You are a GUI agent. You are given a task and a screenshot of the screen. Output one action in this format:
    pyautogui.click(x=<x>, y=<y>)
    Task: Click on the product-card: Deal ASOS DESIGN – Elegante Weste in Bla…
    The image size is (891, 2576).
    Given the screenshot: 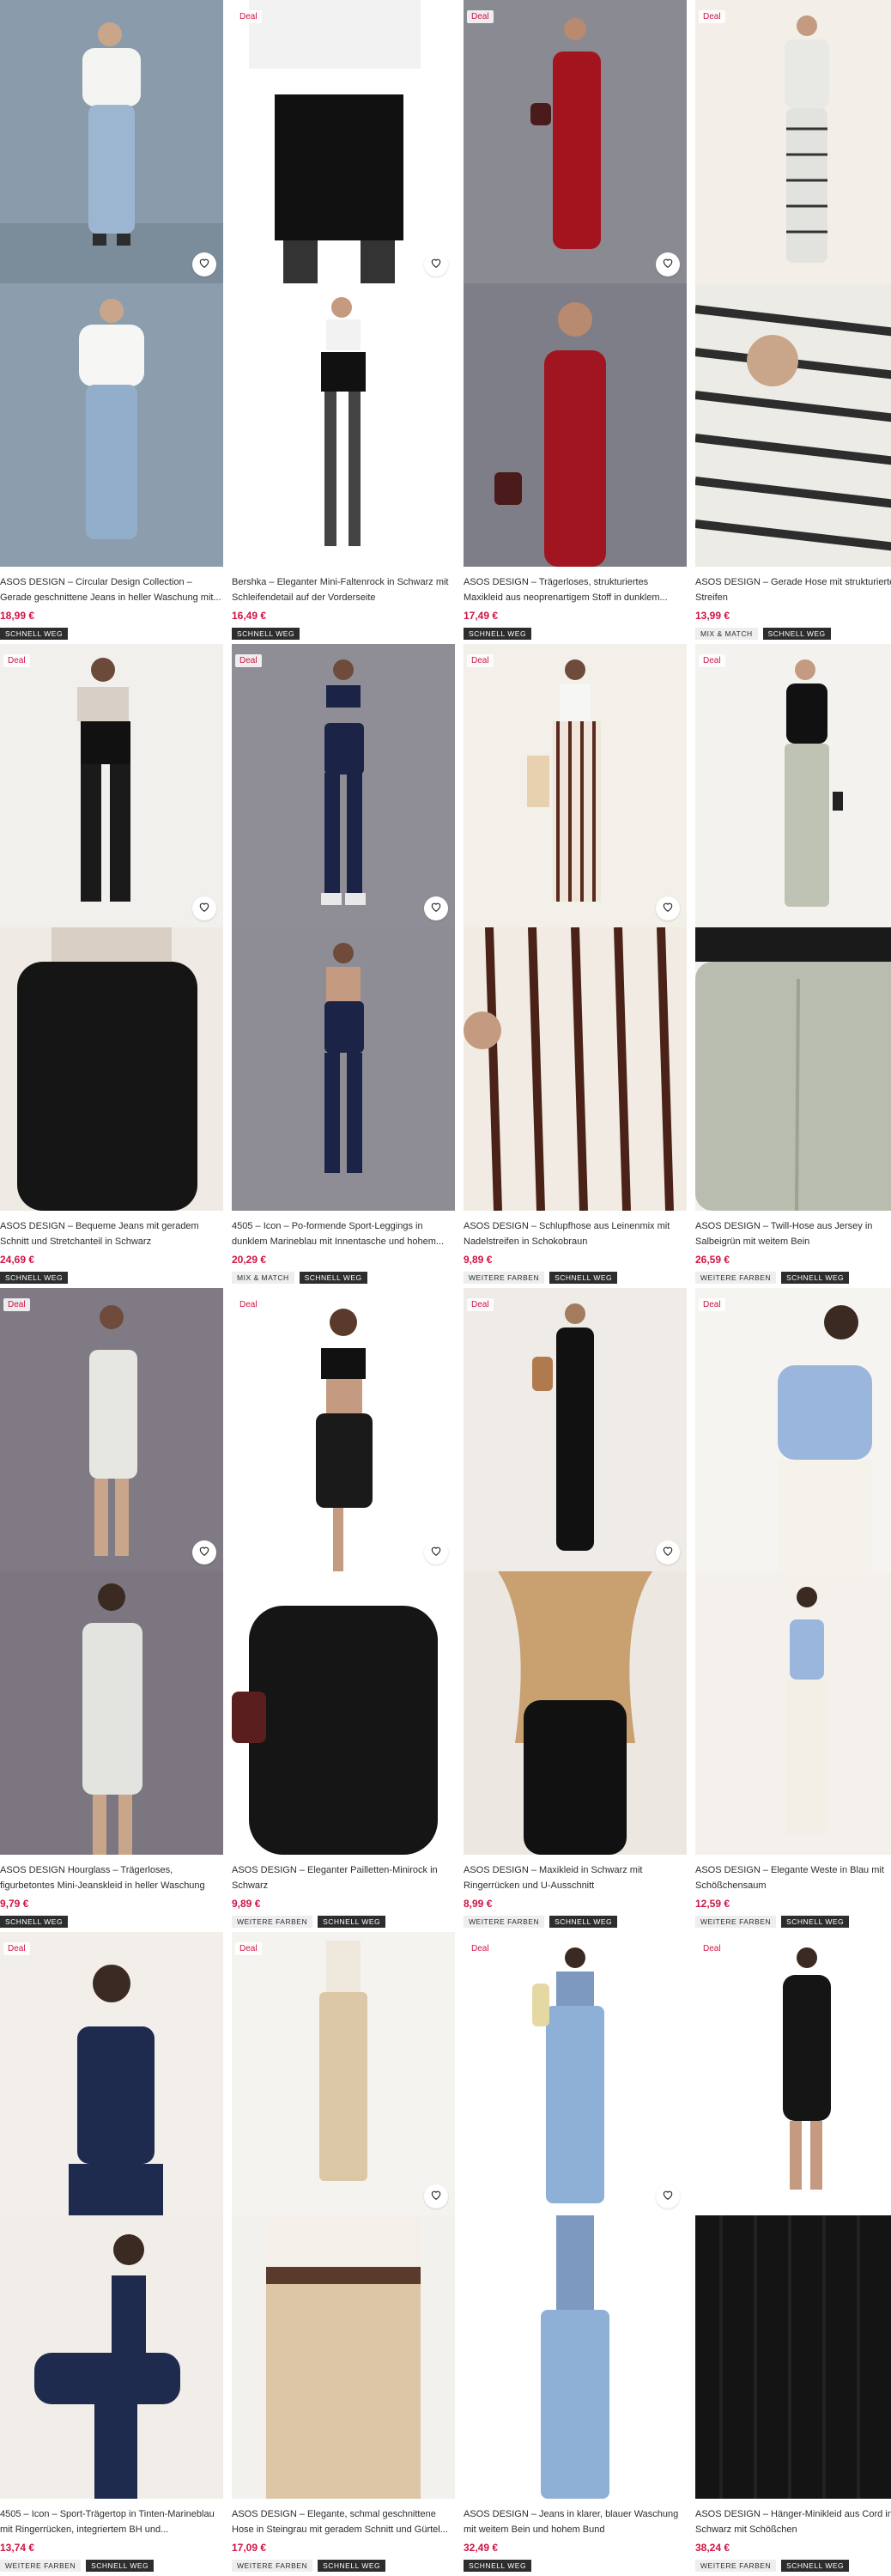 What is the action you would take?
    pyautogui.click(x=793, y=1610)
    